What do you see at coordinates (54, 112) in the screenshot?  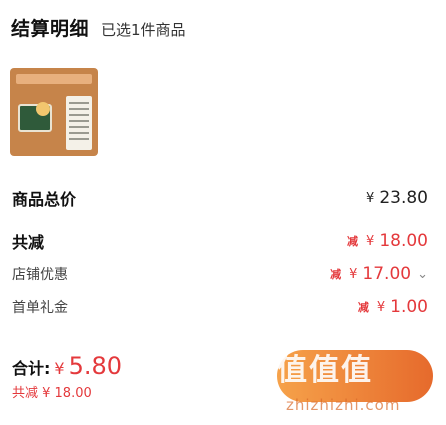 I see `product-thumbnail` at bounding box center [54, 112].